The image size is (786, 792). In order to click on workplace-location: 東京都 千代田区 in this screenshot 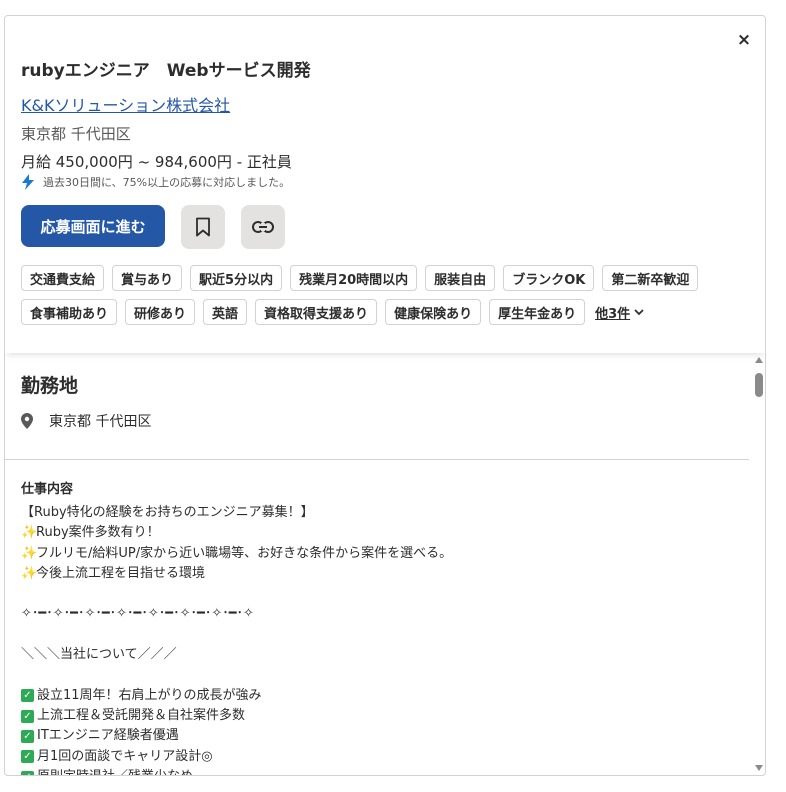, I will do `click(86, 421)`.